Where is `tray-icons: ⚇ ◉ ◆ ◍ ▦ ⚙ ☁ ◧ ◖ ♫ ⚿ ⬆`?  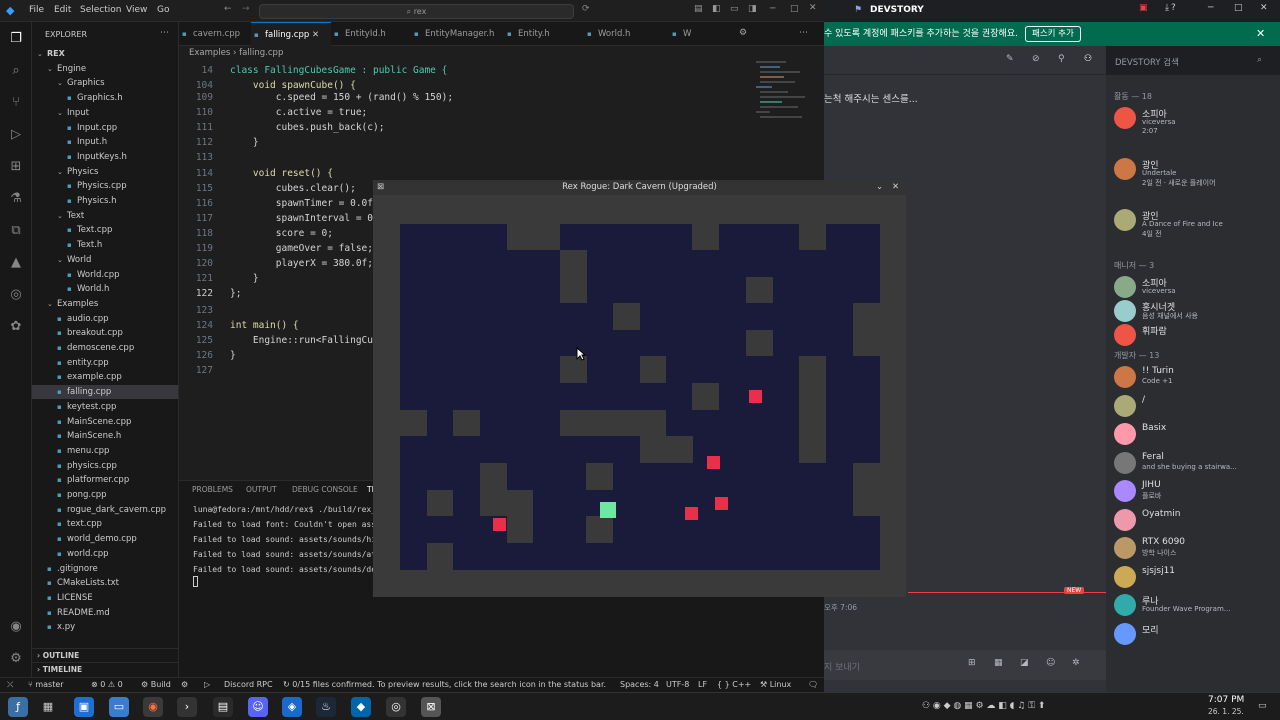 tray-icons: ⚇ ◉ ◆ ◍ ▦ ⚙ ☁ ◧ ◖ ♫ ⚿ ⬆ is located at coordinates (983, 706).